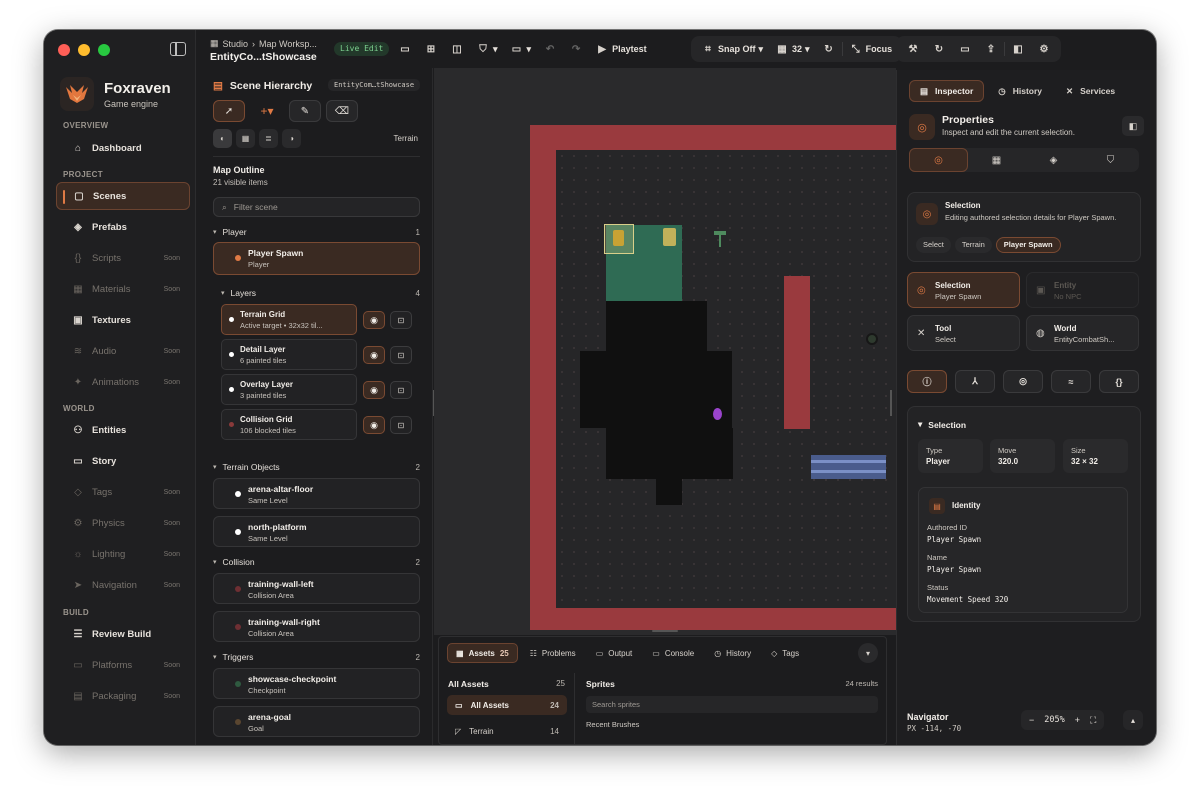  Describe the element at coordinates (550, 49) in the screenshot. I see `undo-button: ↶` at that location.